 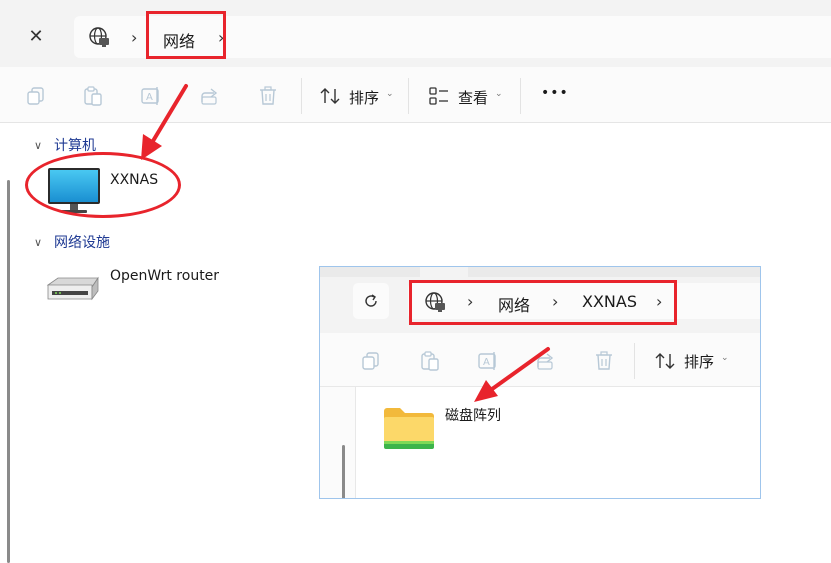 I want to click on refresh-icon, so click(x=371, y=300).